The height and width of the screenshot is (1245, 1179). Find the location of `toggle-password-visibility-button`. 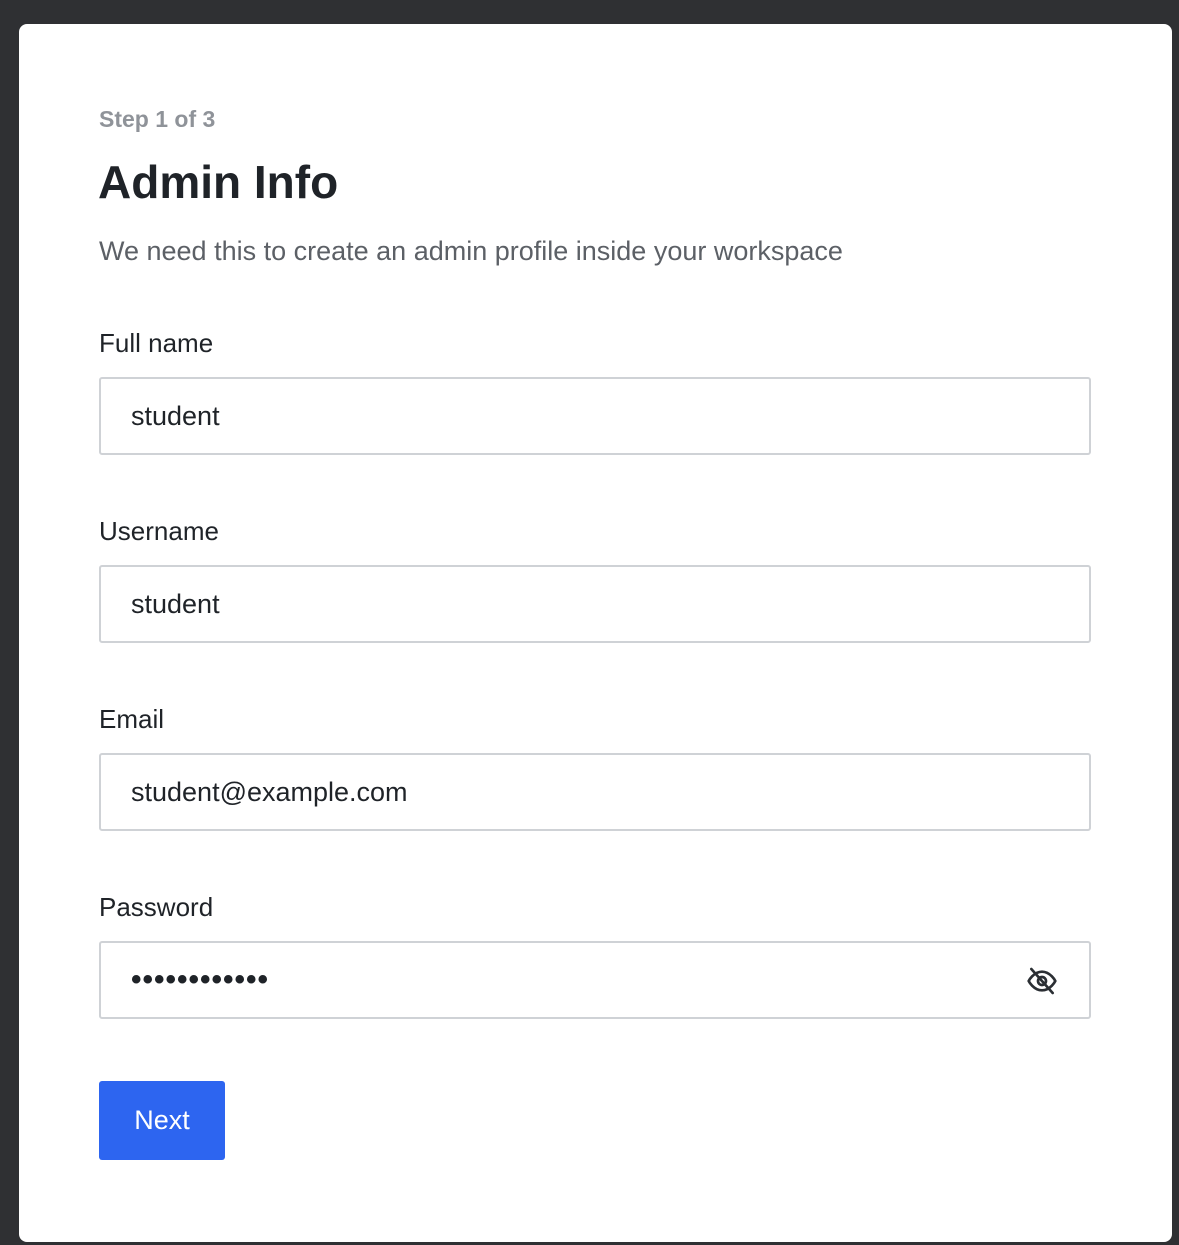

toggle-password-visibility-button is located at coordinates (1042, 981).